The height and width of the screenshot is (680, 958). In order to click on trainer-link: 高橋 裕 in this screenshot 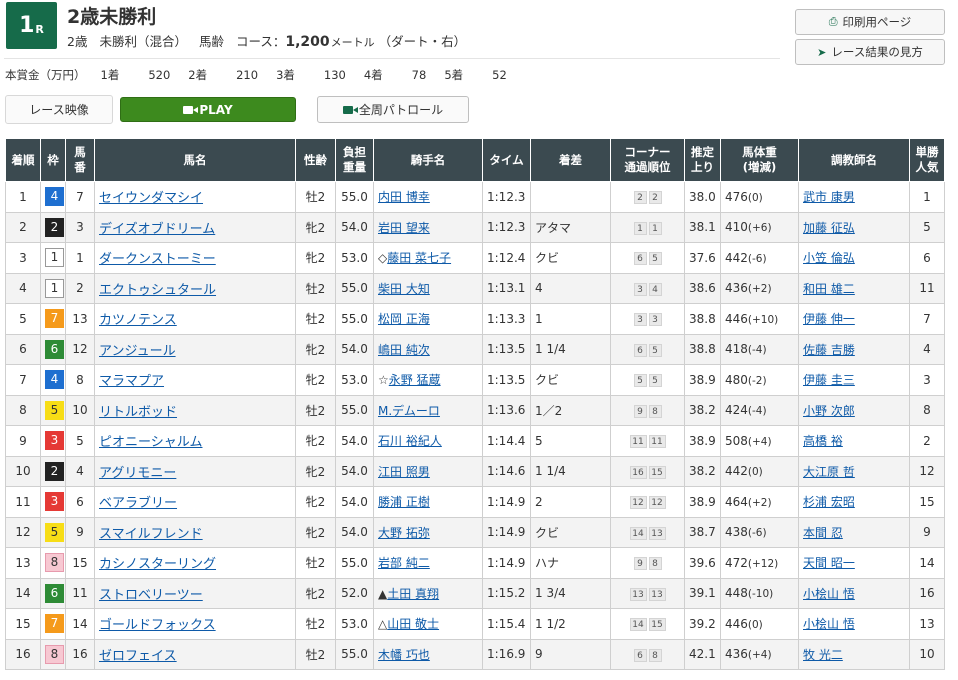, I will do `click(823, 441)`.